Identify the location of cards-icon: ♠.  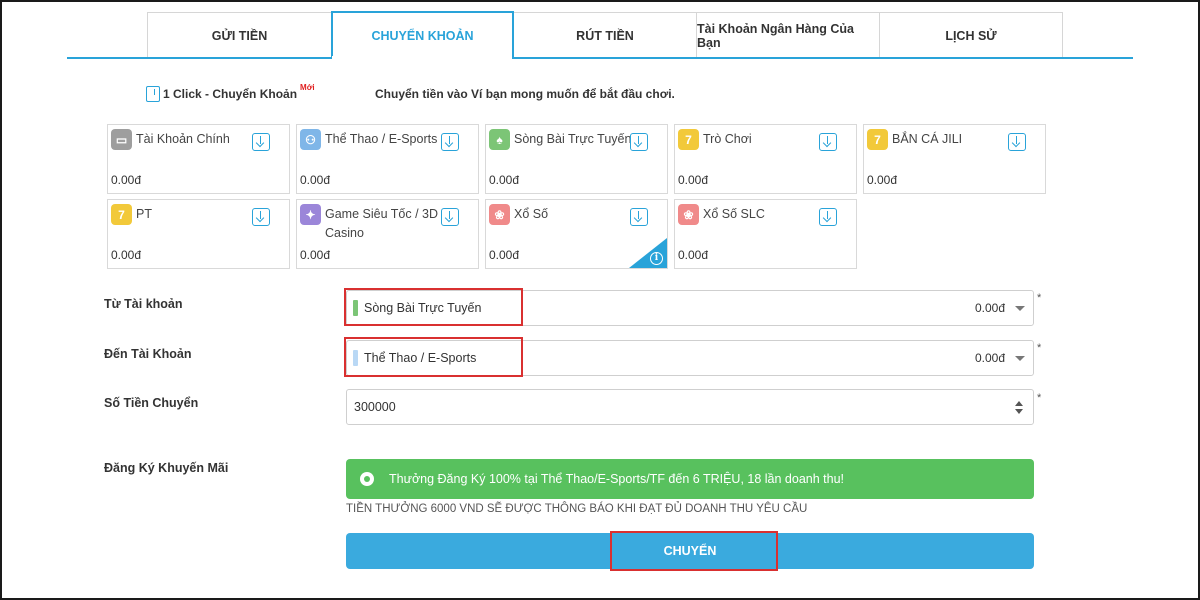
(499, 139).